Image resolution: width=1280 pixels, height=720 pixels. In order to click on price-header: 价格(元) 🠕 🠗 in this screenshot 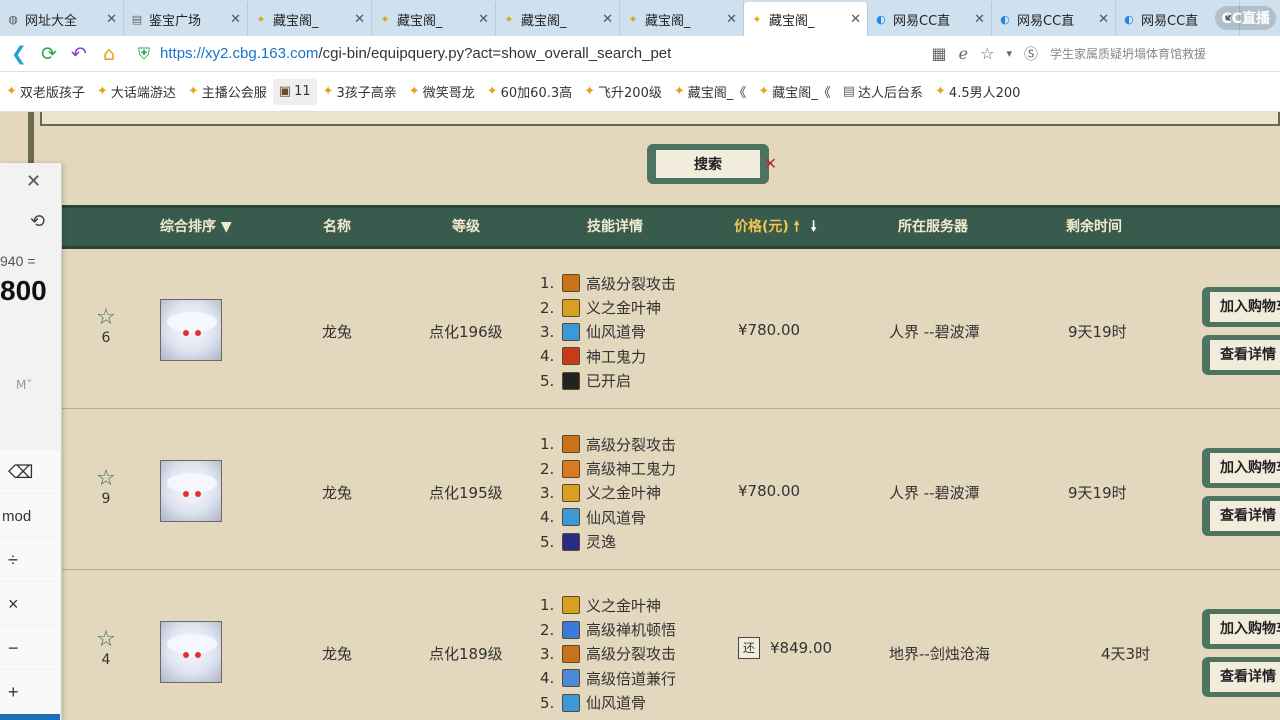, I will do `click(775, 227)`.